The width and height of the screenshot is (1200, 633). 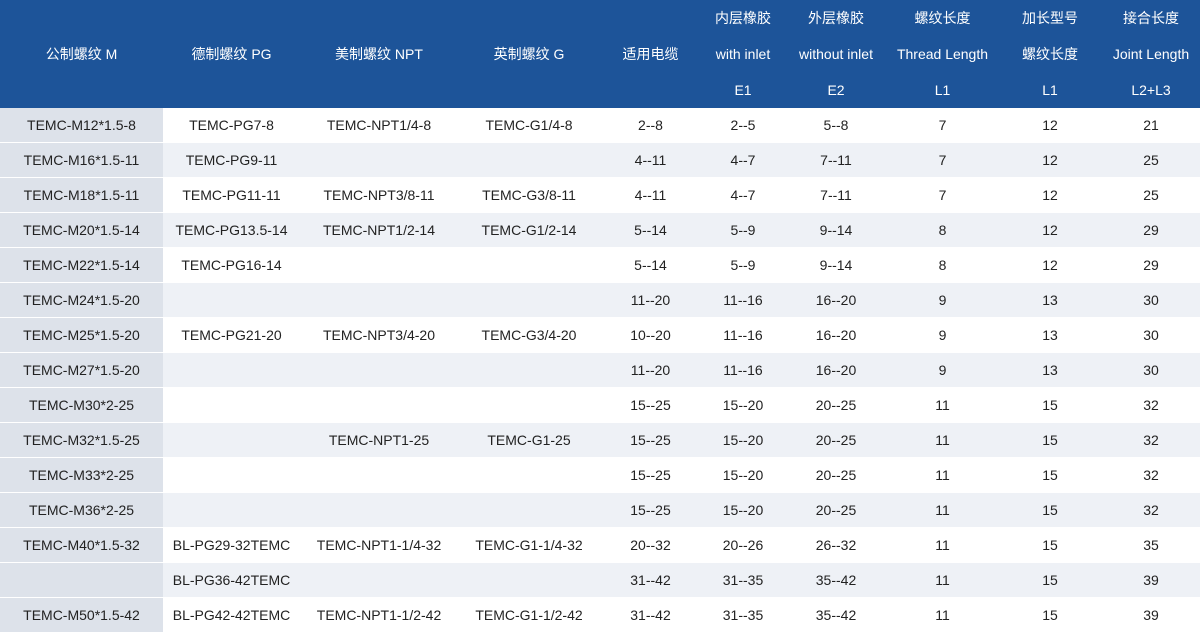 What do you see at coordinates (81, 54) in the screenshot?
I see `column-header: 公制螺纹 M` at bounding box center [81, 54].